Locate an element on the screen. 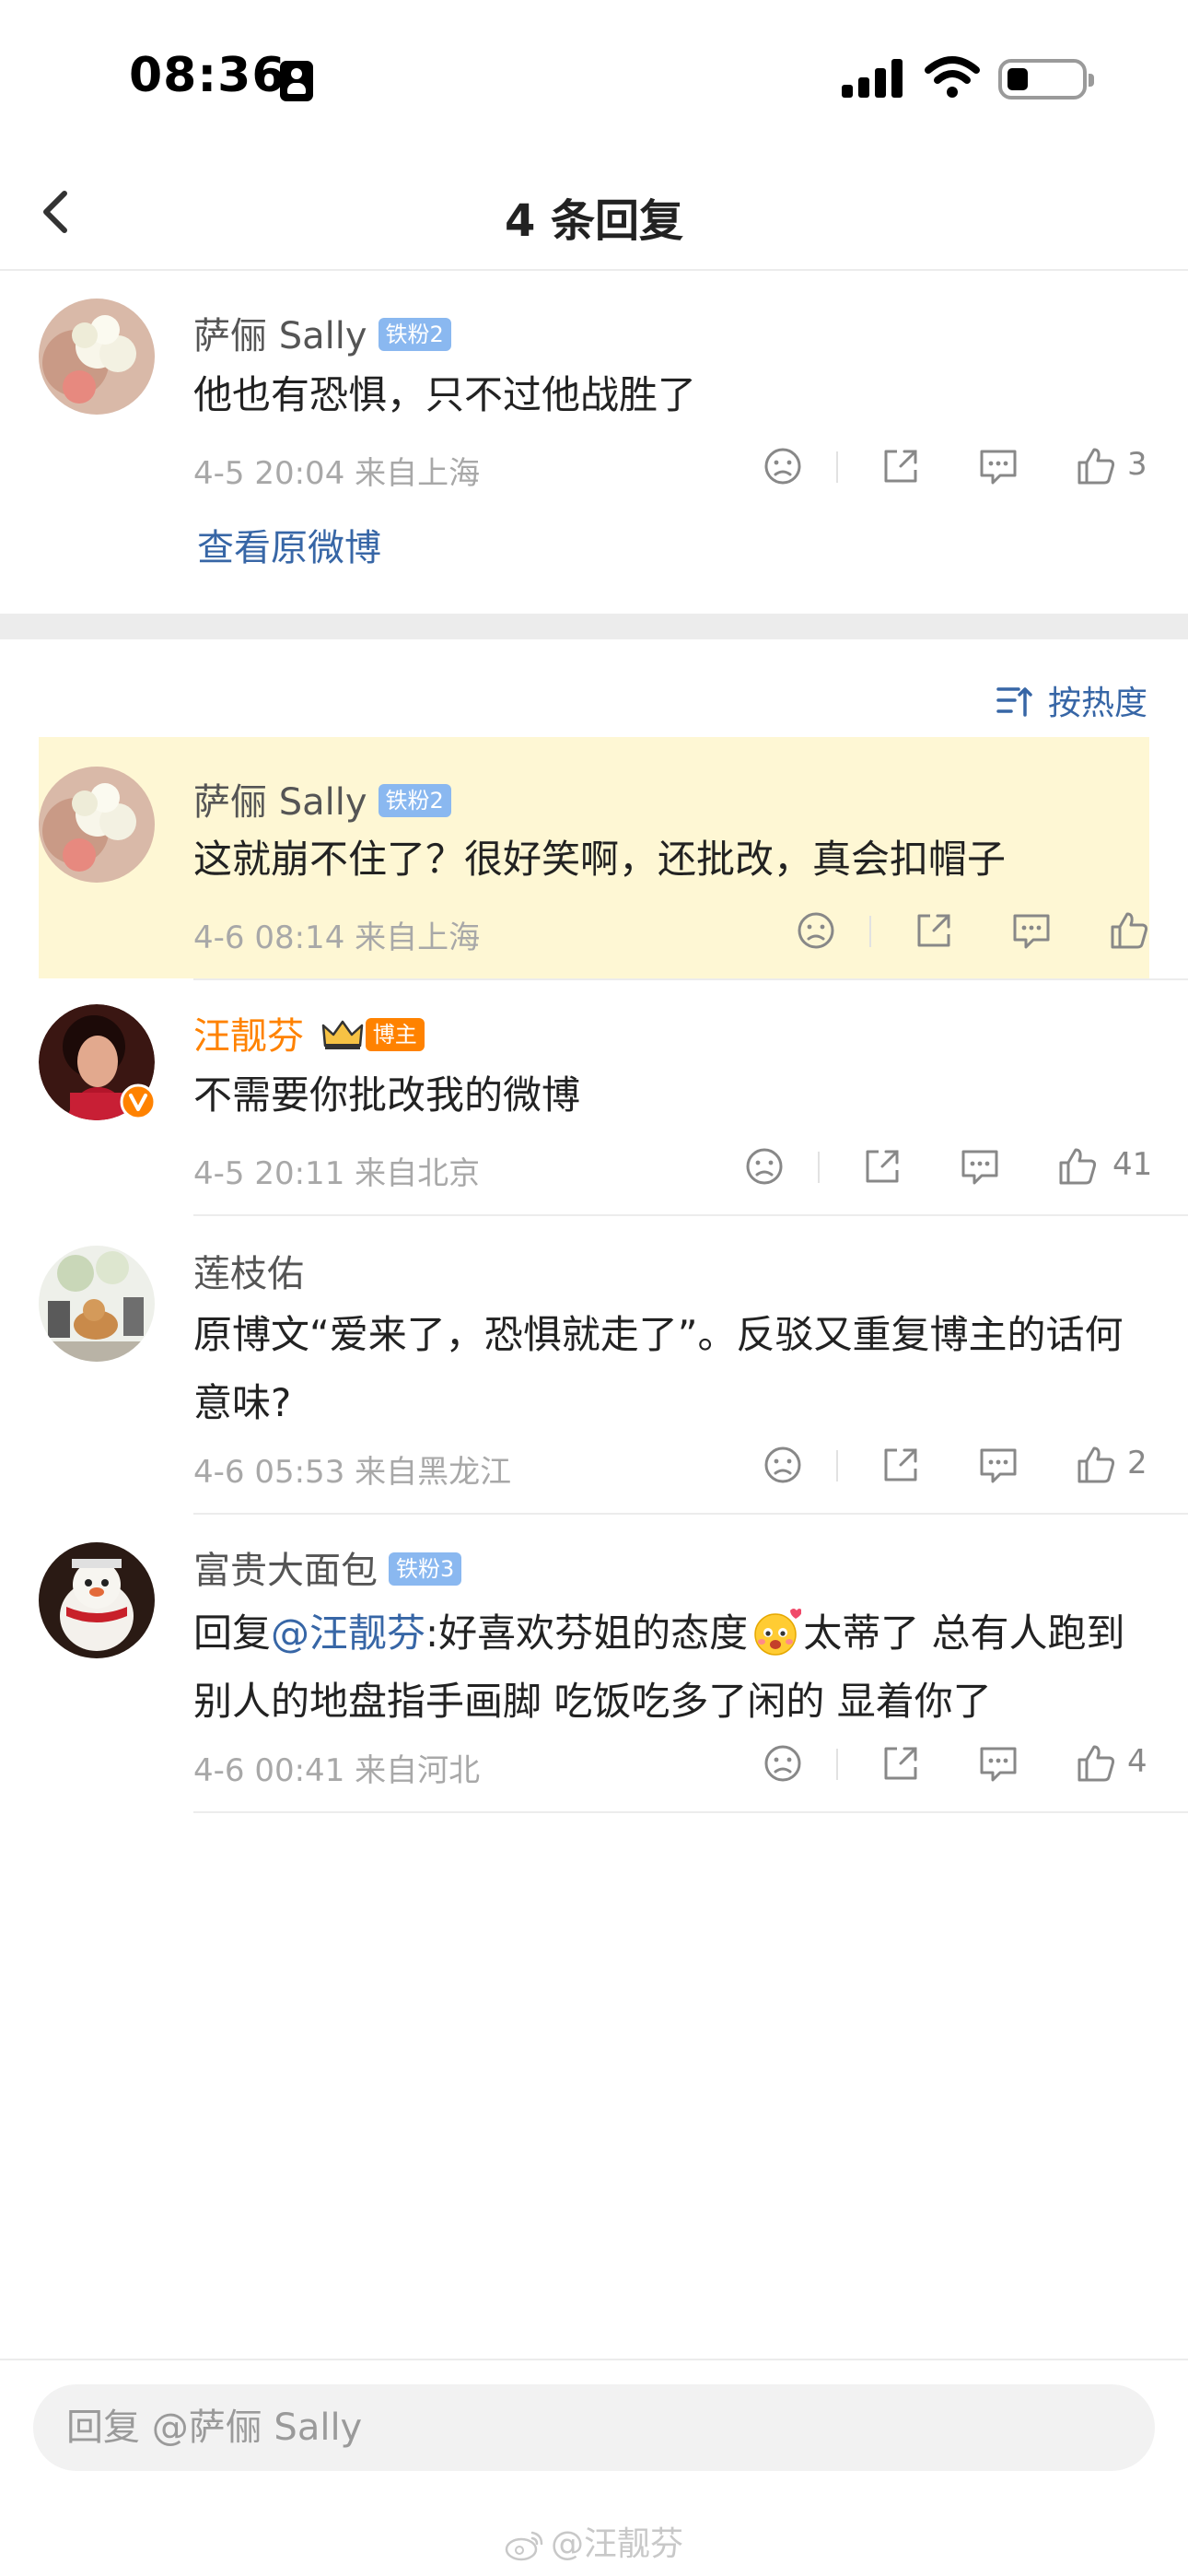 The image size is (1188, 2576). reply-meta: 4-6 05:53 来自黑龙江 is located at coordinates (352, 1472).